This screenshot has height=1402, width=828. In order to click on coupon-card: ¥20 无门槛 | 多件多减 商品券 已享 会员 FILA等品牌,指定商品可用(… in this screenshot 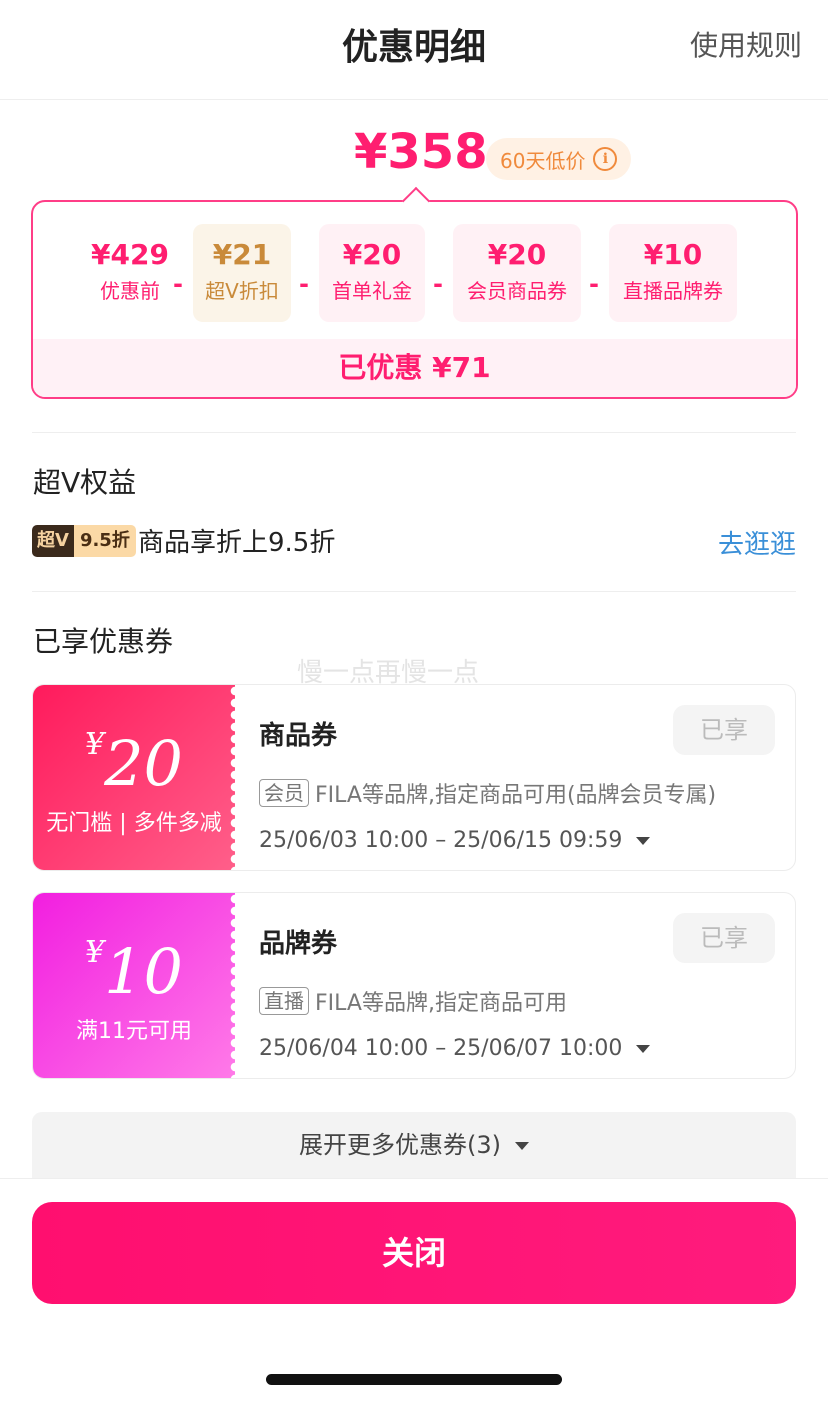, I will do `click(414, 777)`.